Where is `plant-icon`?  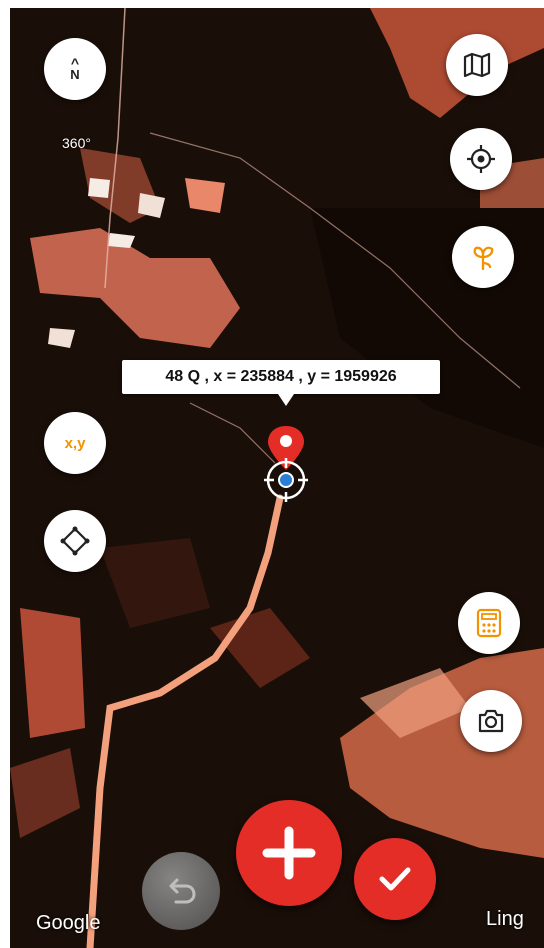 plant-icon is located at coordinates (483, 258).